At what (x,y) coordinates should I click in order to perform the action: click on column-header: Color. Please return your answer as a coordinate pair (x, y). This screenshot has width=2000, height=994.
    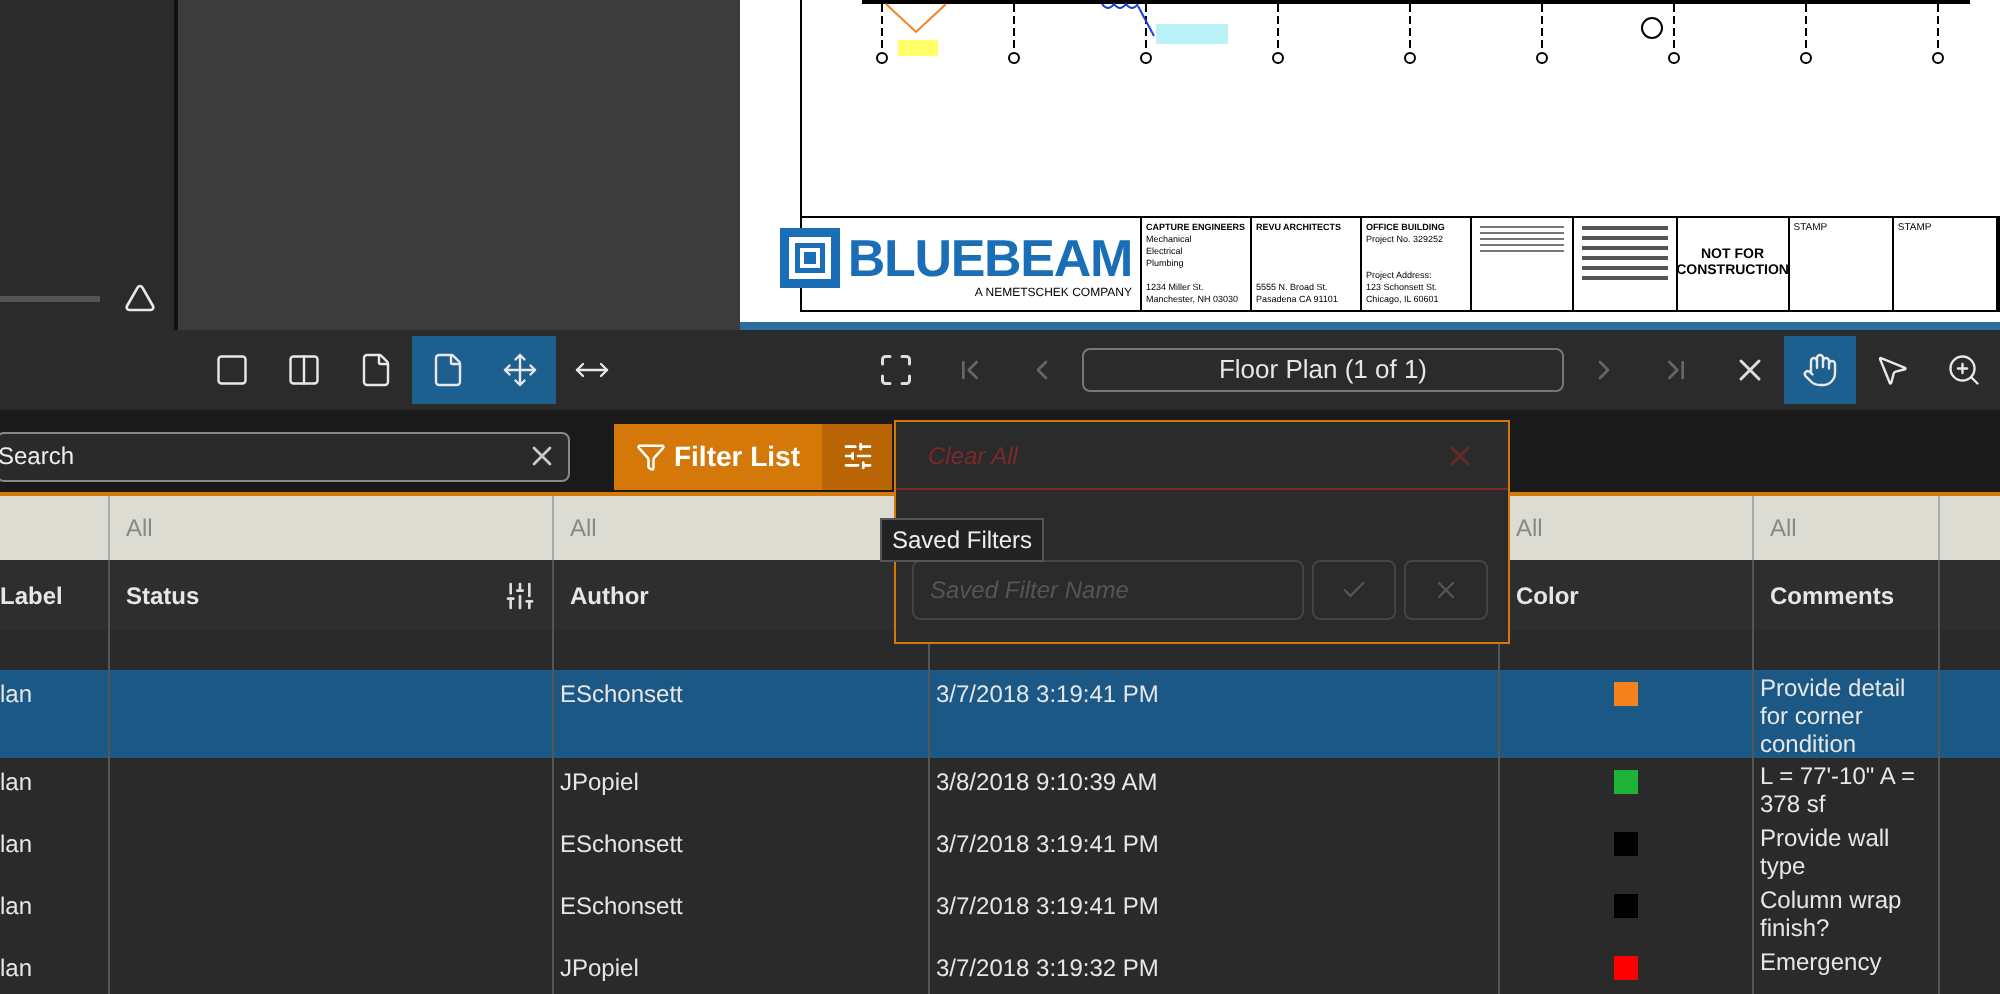
    Looking at the image, I should click on (1547, 595).